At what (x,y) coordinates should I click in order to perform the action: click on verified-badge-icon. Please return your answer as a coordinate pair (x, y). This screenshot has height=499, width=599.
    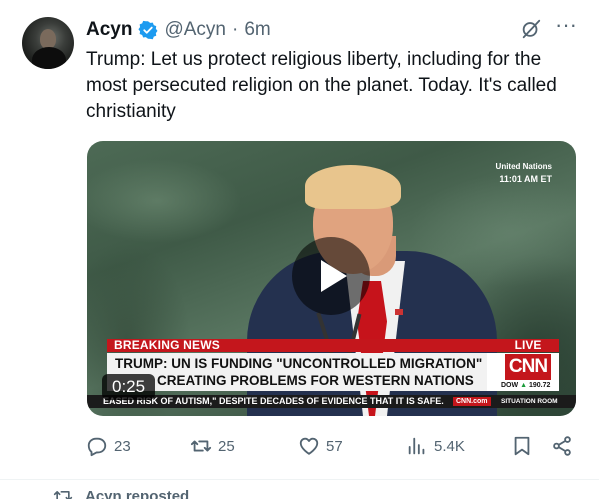
    Looking at the image, I should click on (148, 30).